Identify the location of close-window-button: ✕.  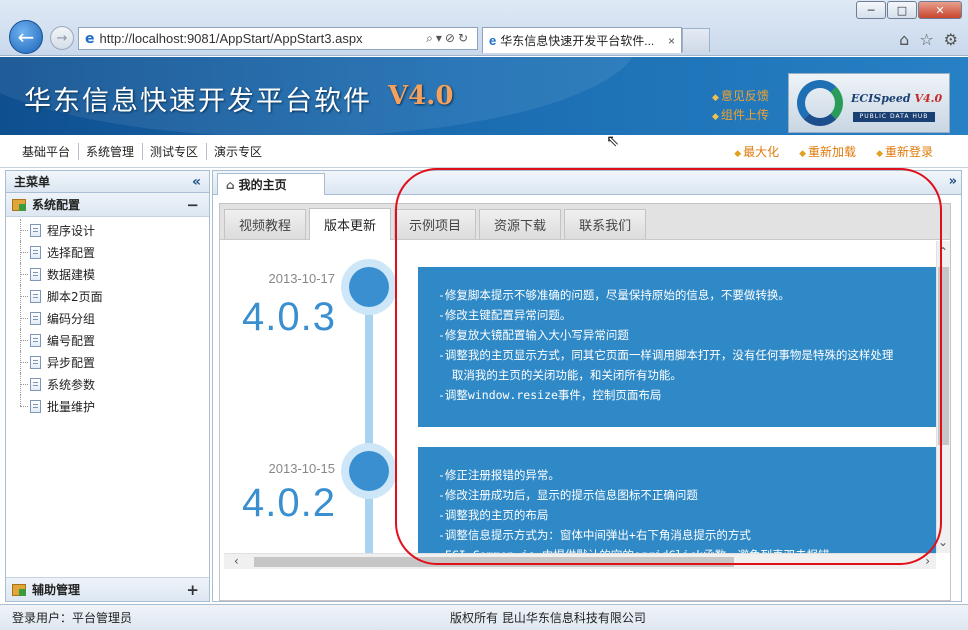
(940, 10).